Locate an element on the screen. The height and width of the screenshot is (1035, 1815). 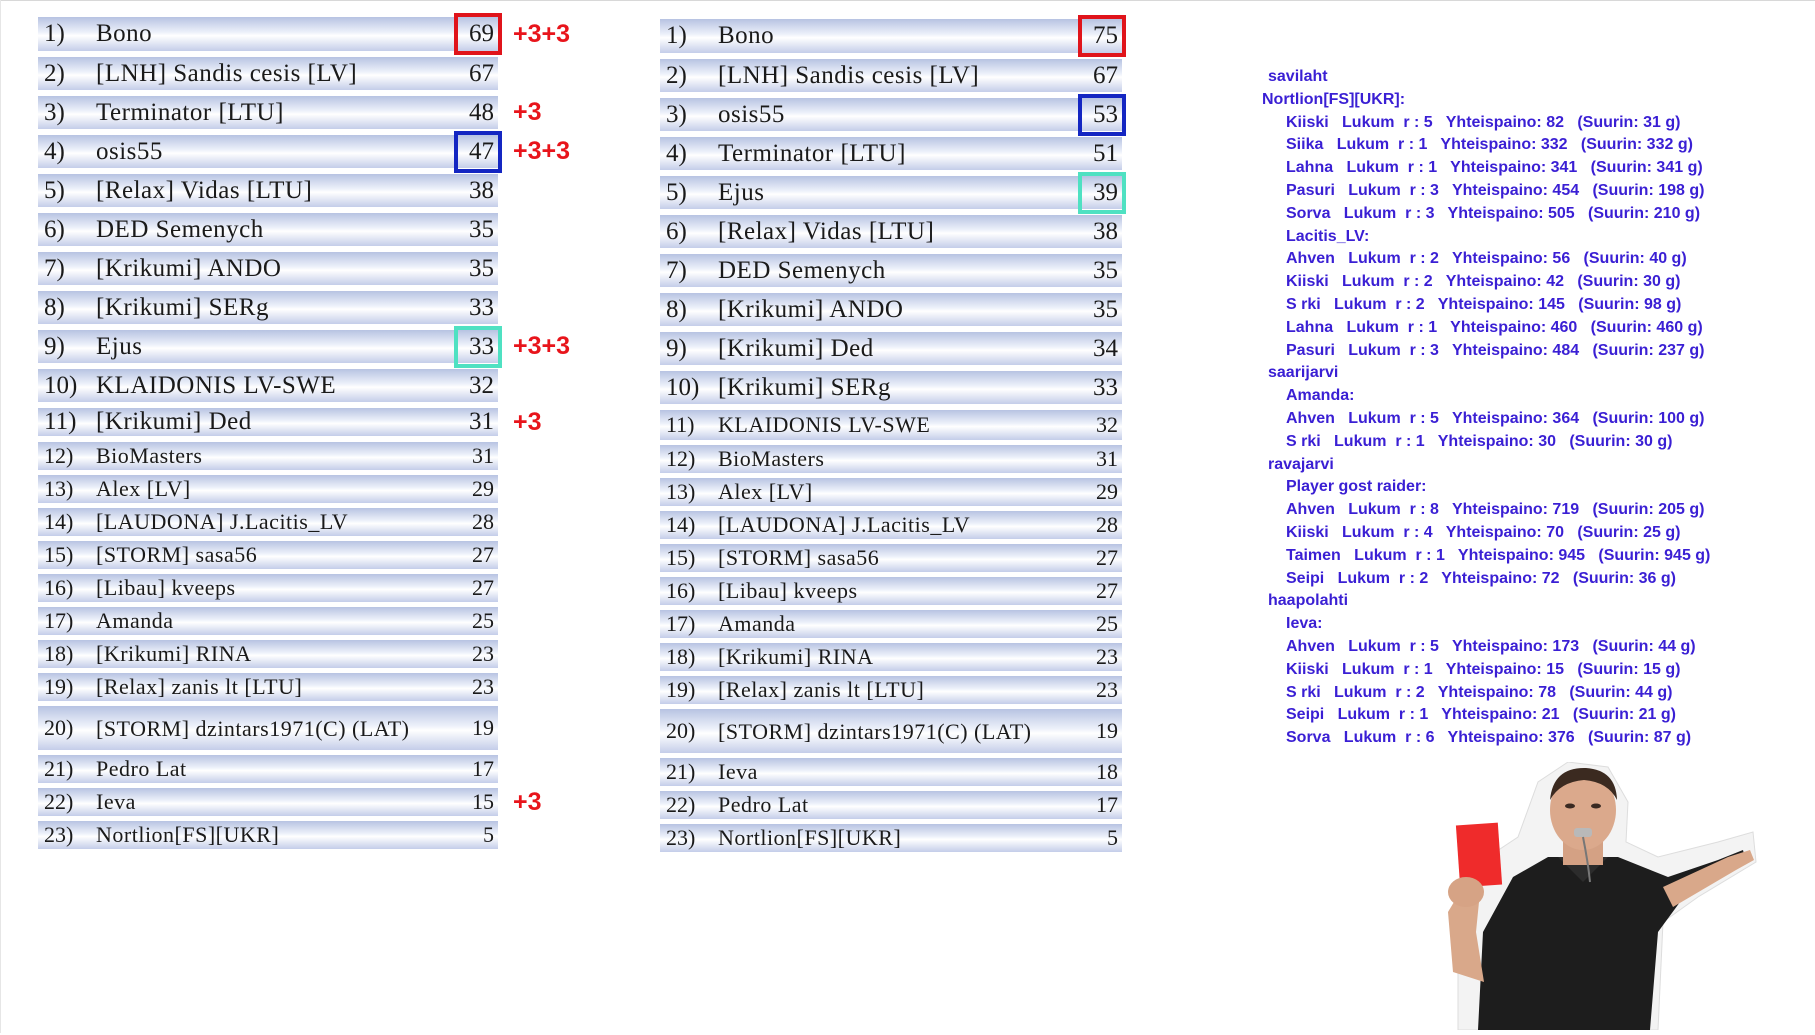
table-row: 9) Ejus 33 +3+3 is located at coordinates (304, 346).